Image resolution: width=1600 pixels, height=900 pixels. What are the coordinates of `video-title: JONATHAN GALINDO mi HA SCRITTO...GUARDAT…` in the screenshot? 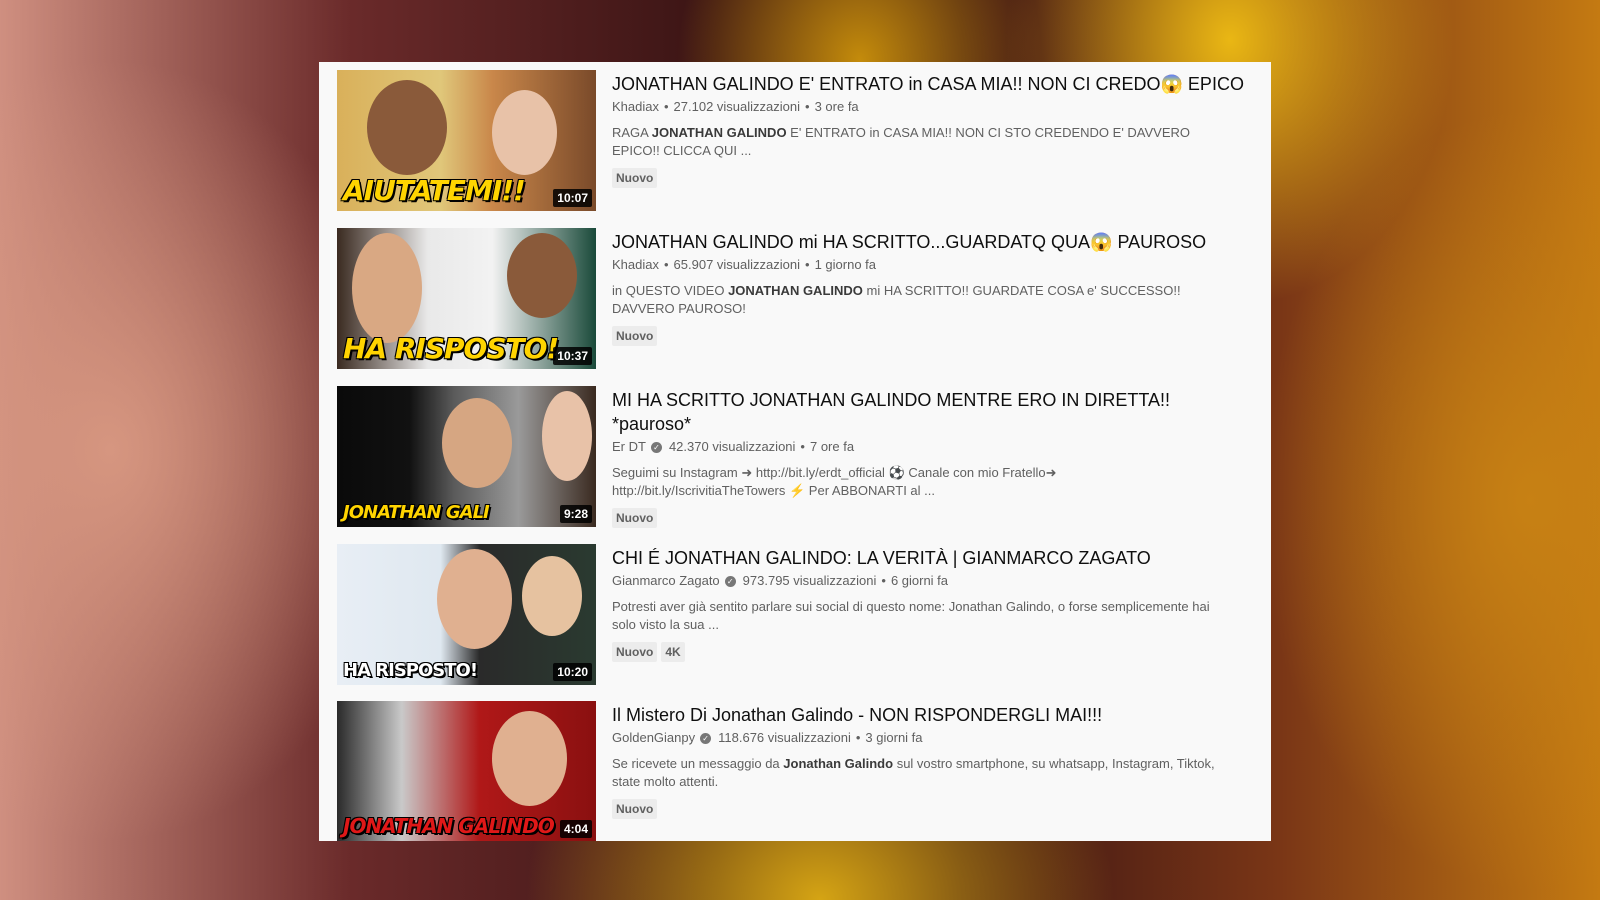 It's located at (932, 242).